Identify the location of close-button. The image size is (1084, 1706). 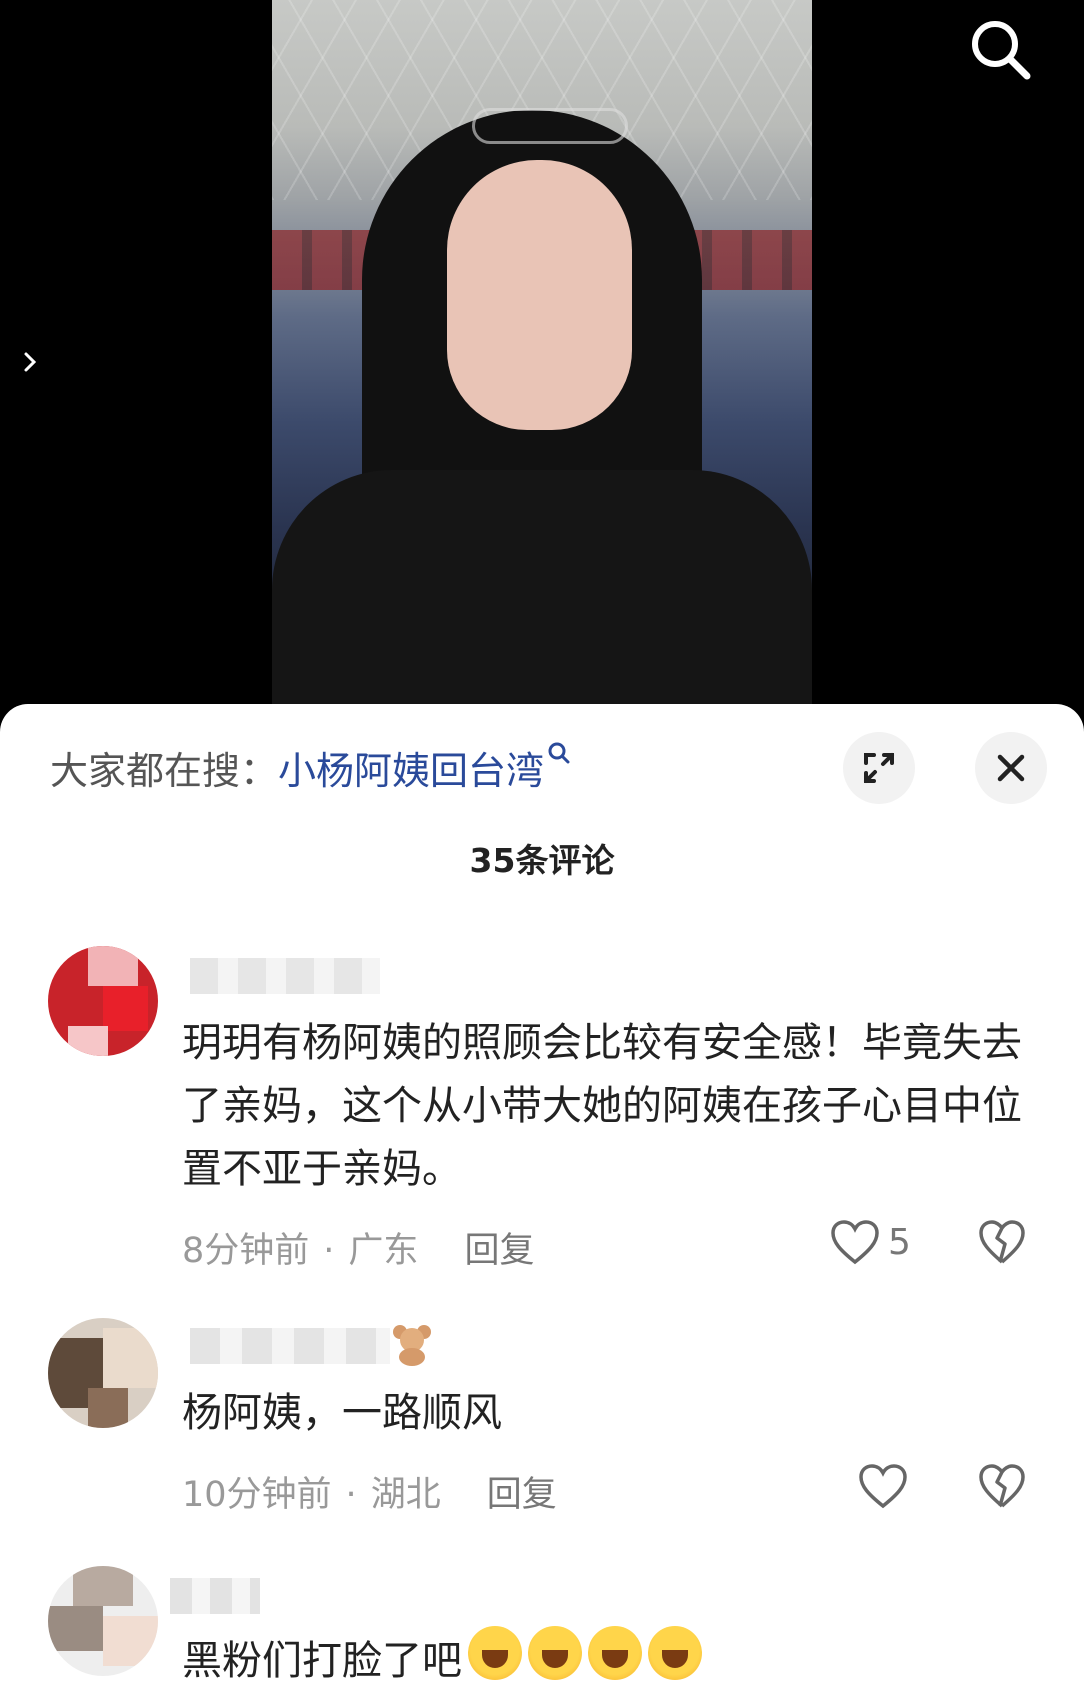
(1011, 768).